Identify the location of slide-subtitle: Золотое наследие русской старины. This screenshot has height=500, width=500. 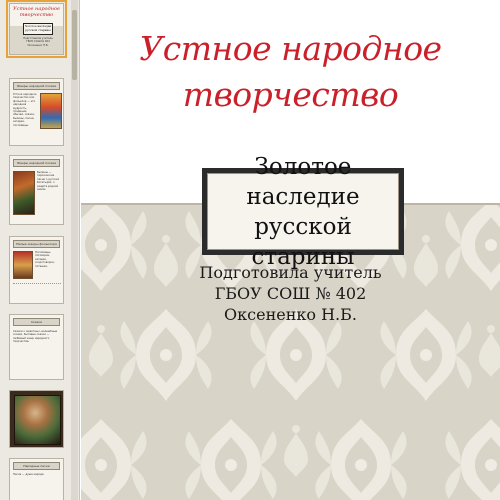
(303, 212).